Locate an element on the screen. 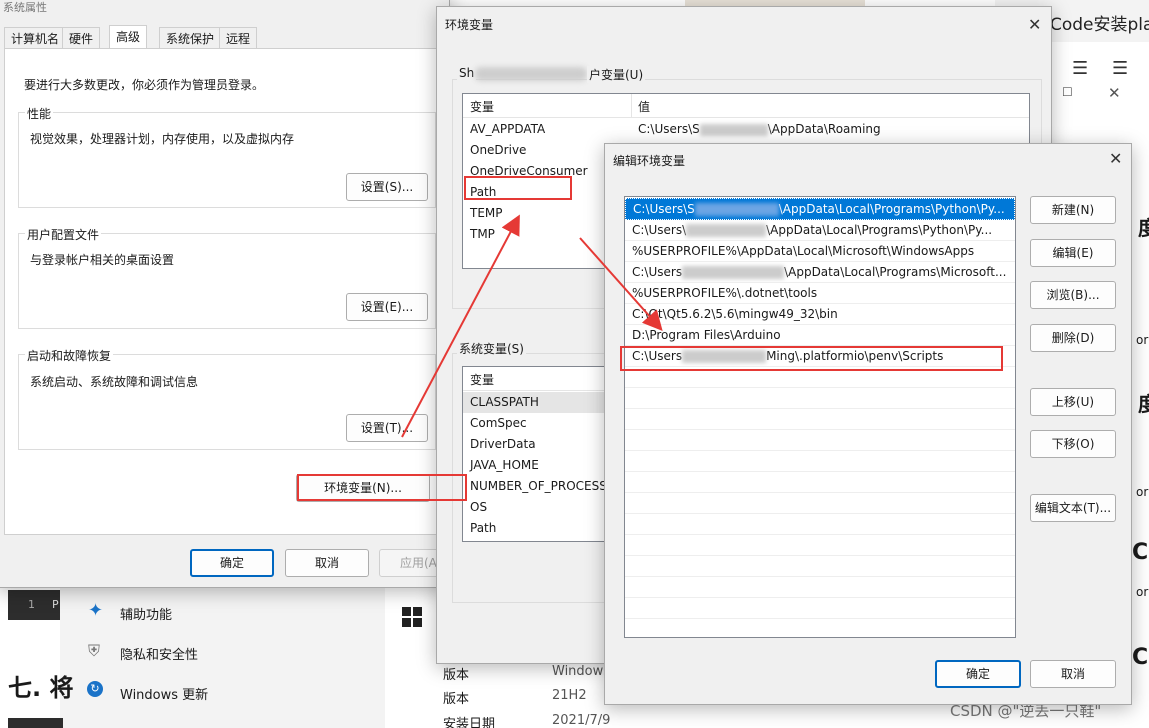 The image size is (1149, 728). info-value-edition: Windows is located at coordinates (581, 671).